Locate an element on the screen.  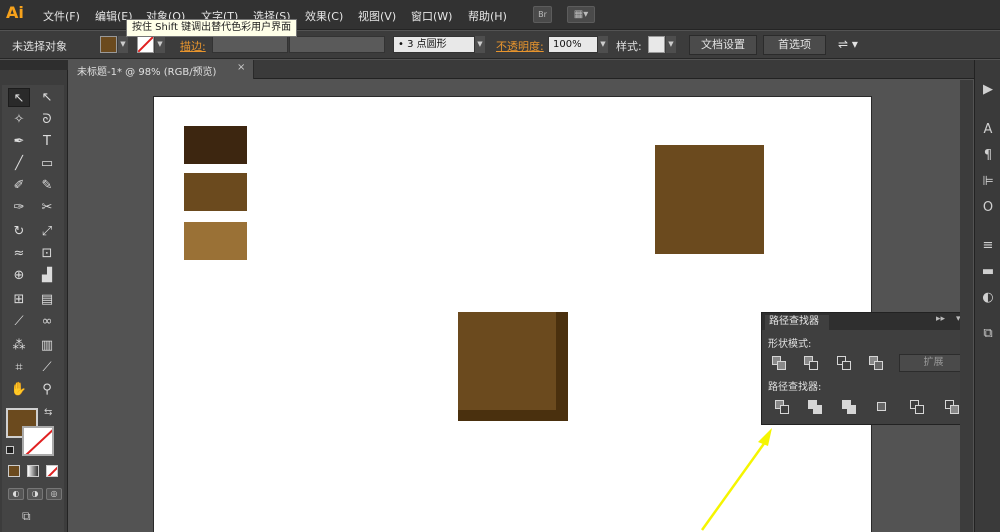
stroke-color-swatch is located at coordinates (145, 44).